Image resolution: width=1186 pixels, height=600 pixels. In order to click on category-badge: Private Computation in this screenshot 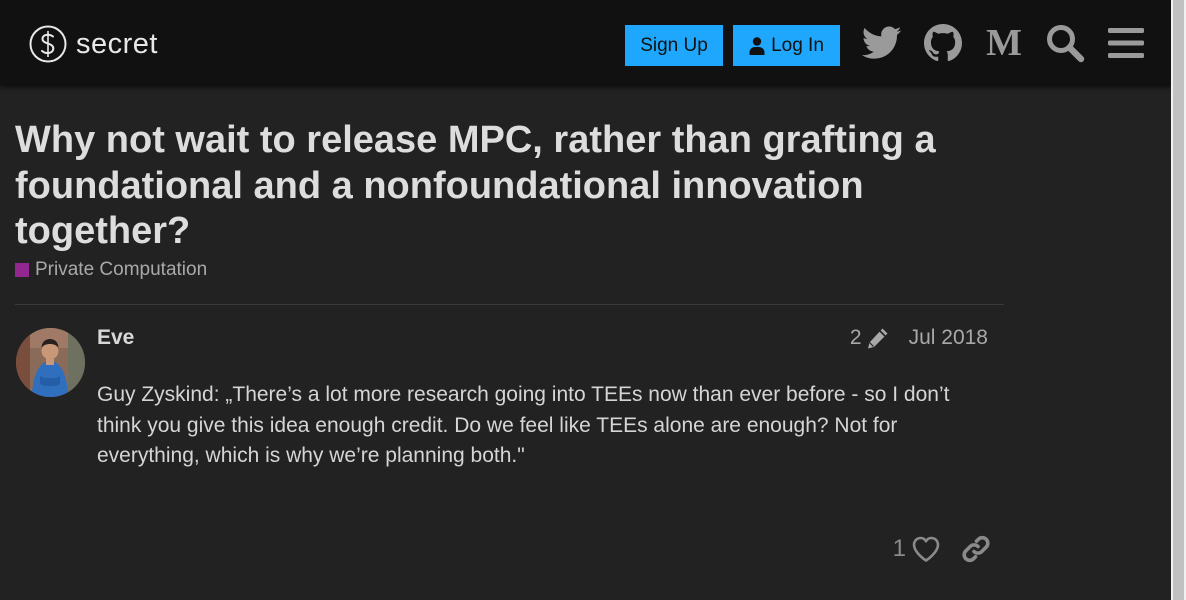, I will do `click(111, 270)`.